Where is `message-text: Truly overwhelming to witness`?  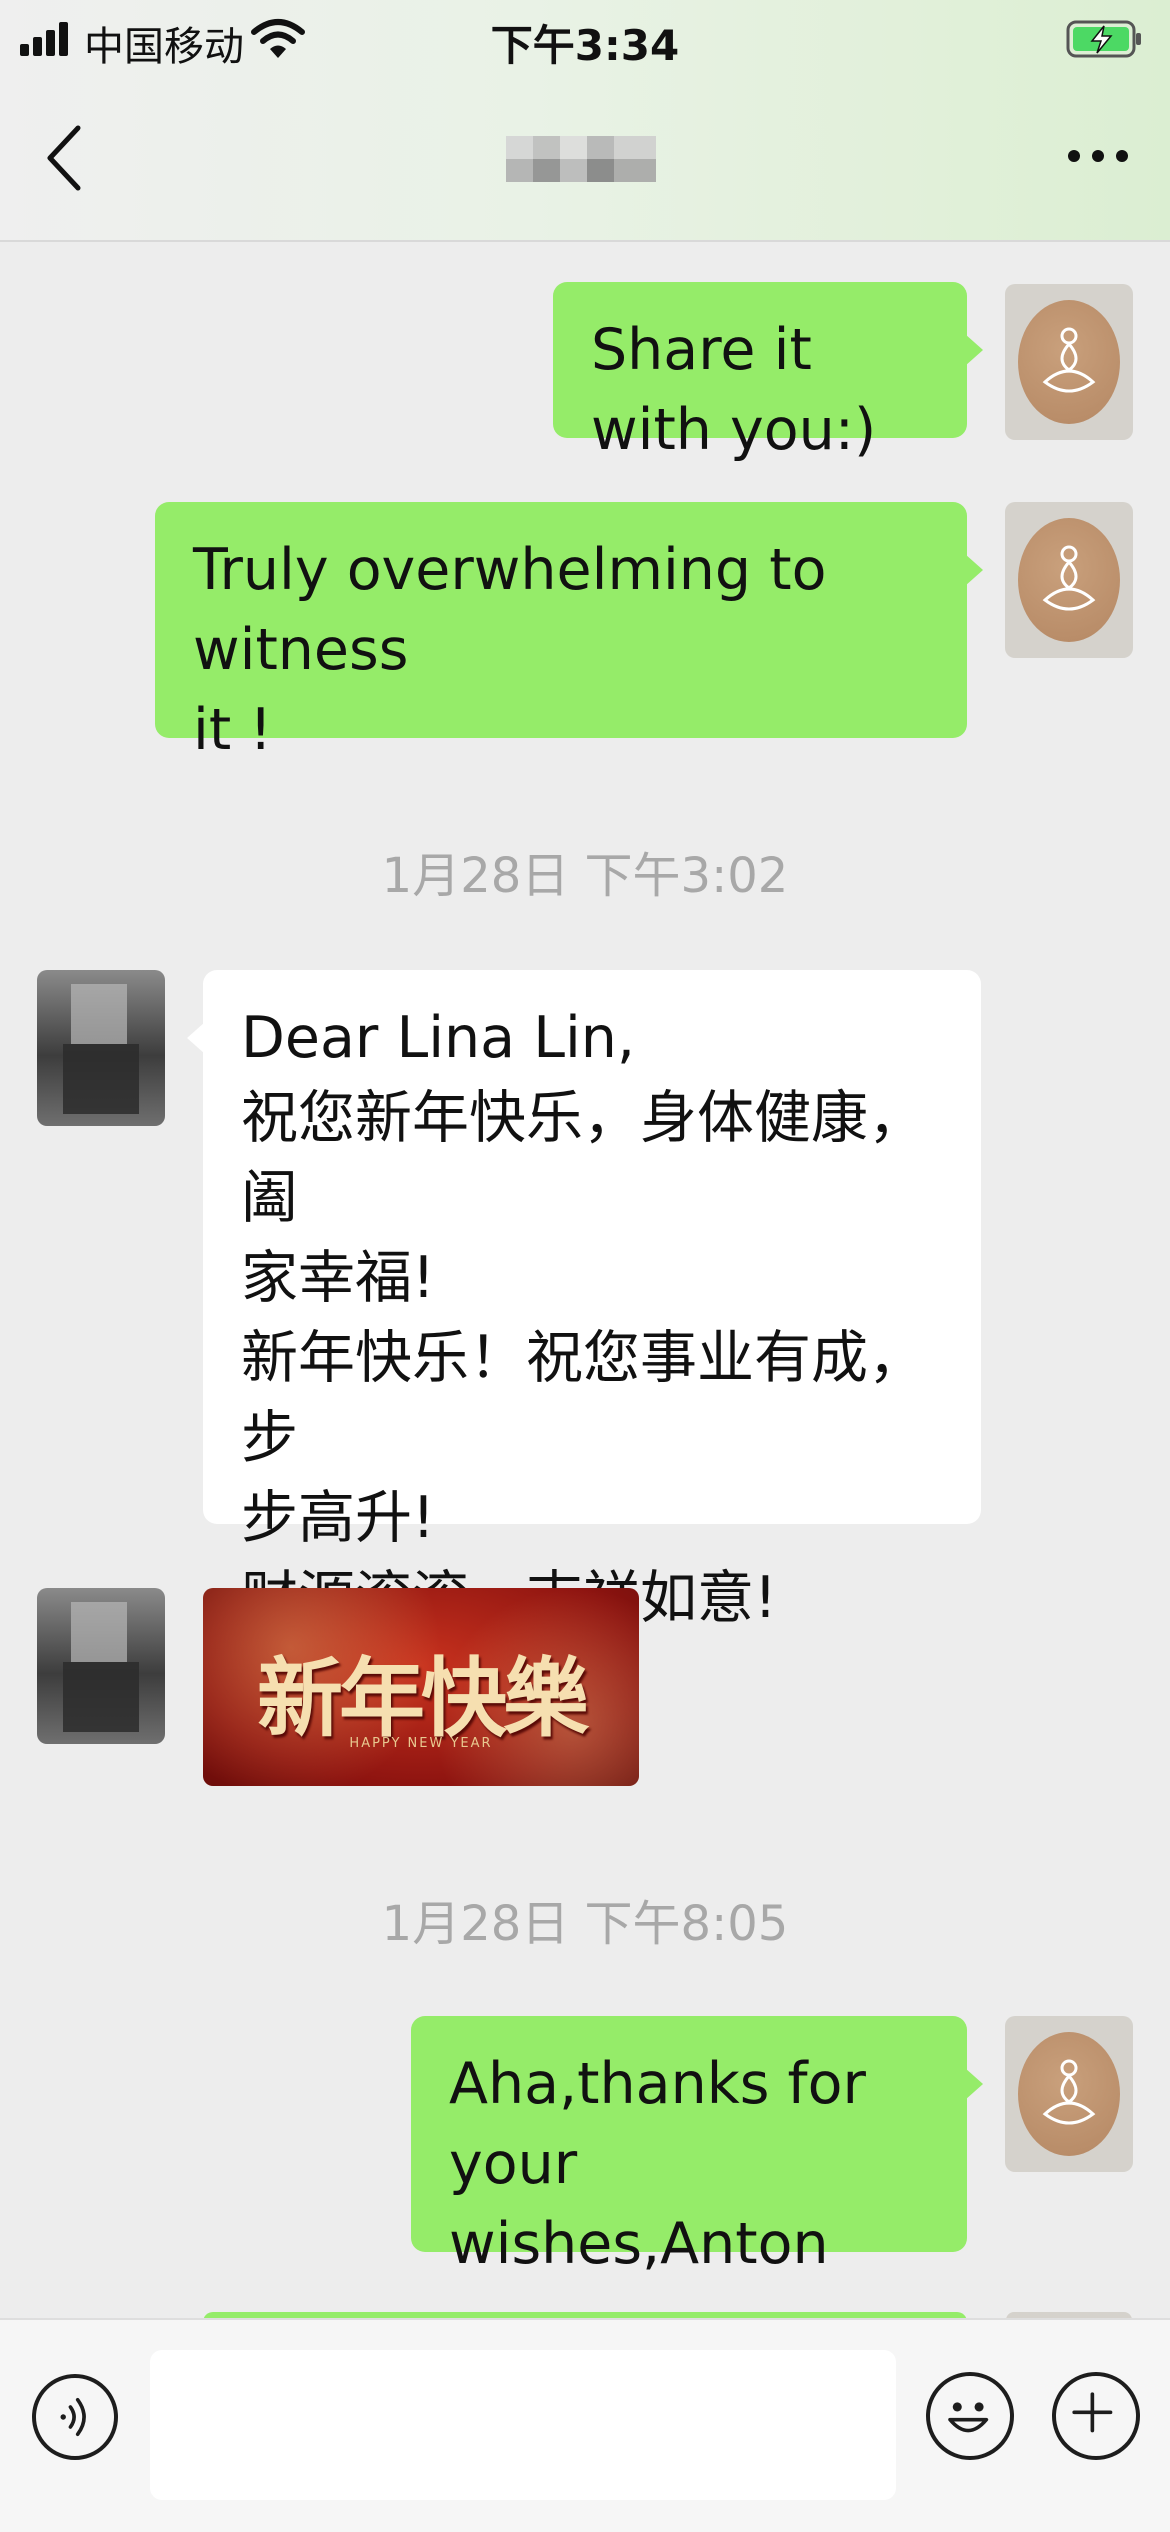
message-text: Truly overwhelming to witness is located at coordinates (519, 610).